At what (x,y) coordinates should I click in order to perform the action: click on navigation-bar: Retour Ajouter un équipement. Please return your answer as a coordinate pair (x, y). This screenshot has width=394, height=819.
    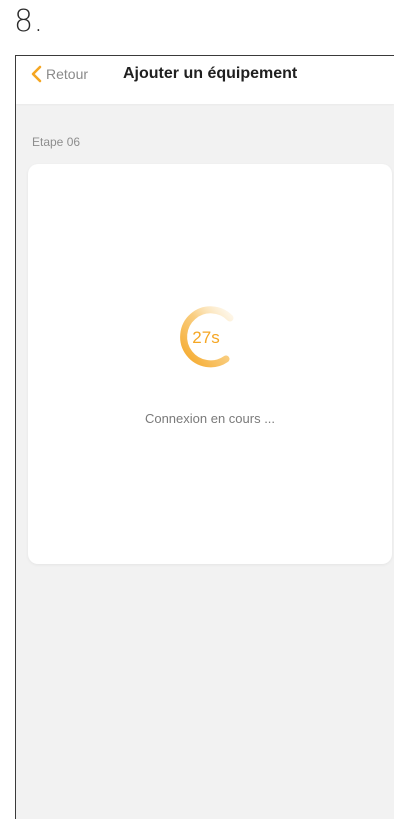
    Looking at the image, I should click on (205, 80).